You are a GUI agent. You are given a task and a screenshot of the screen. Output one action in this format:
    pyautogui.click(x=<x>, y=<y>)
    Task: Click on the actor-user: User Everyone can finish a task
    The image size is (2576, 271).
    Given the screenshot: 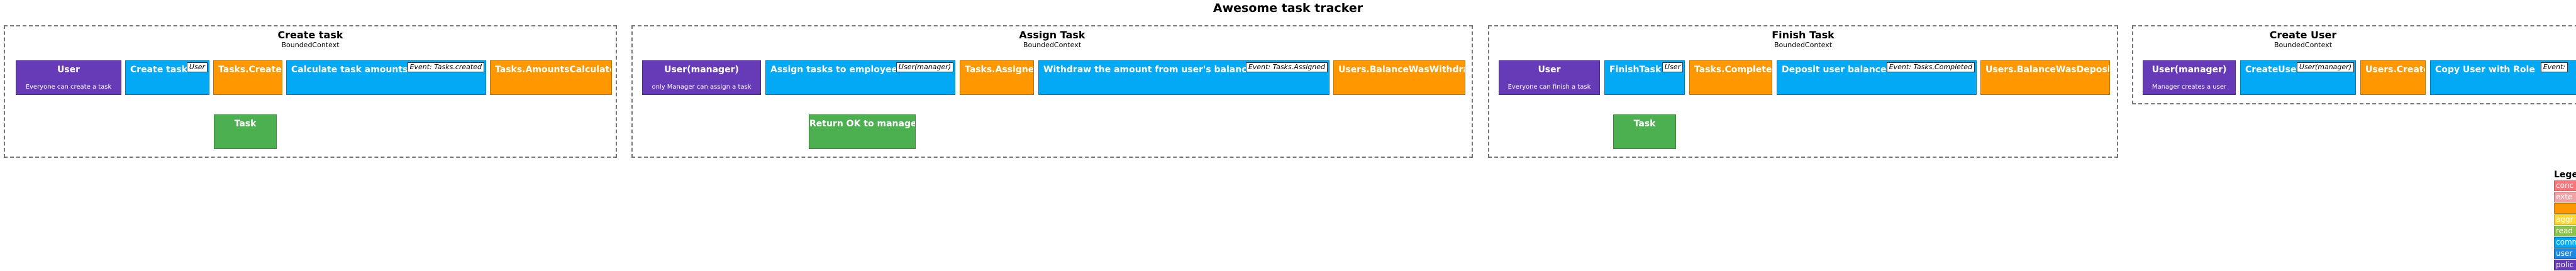 What is the action you would take?
    pyautogui.click(x=1549, y=77)
    